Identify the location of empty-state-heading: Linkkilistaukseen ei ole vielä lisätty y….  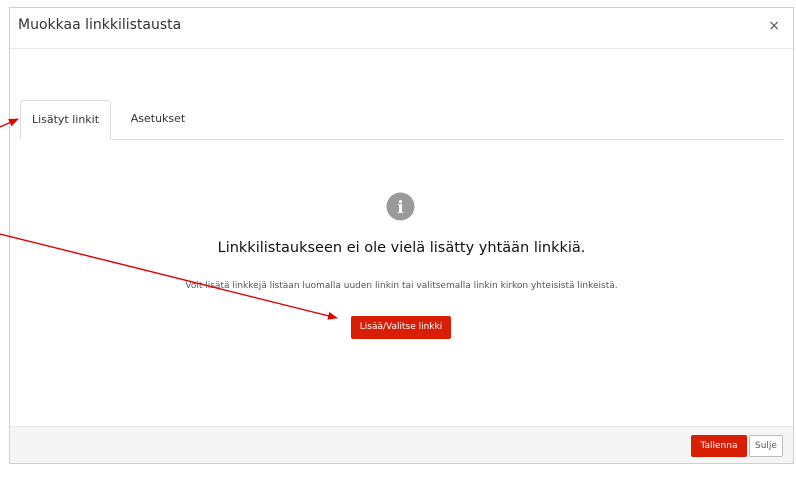
(401, 248).